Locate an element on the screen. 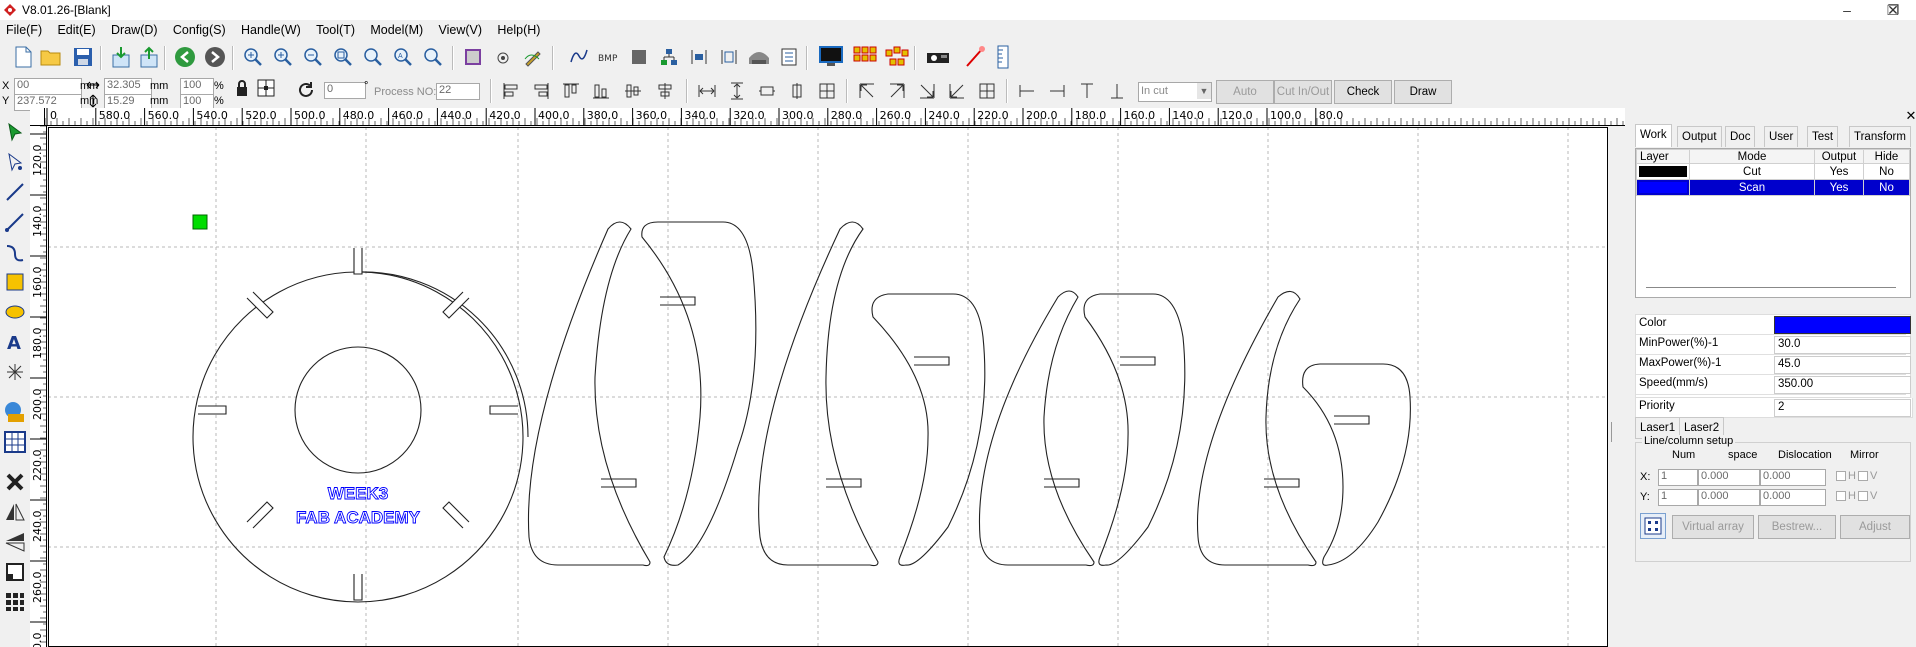  ellipse-tool-icon is located at coordinates (15, 312).